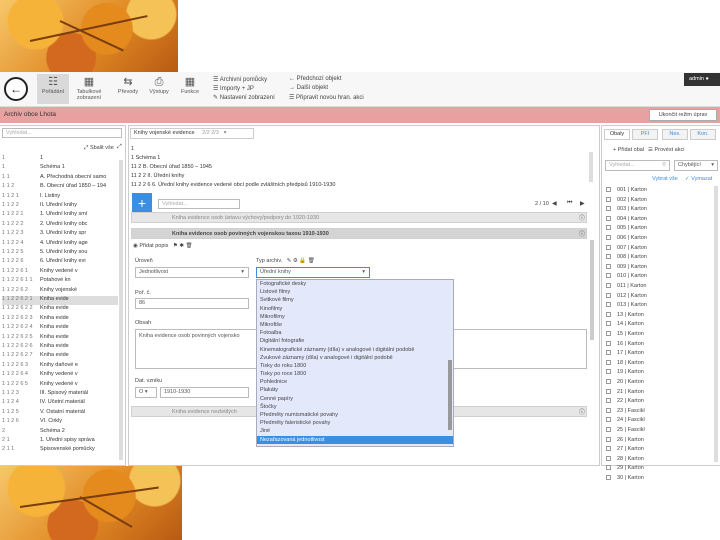 This screenshot has width=720, height=540. Describe the element at coordinates (626, 221) in the screenshot. I see `container-item: 004 | Karton` at that location.